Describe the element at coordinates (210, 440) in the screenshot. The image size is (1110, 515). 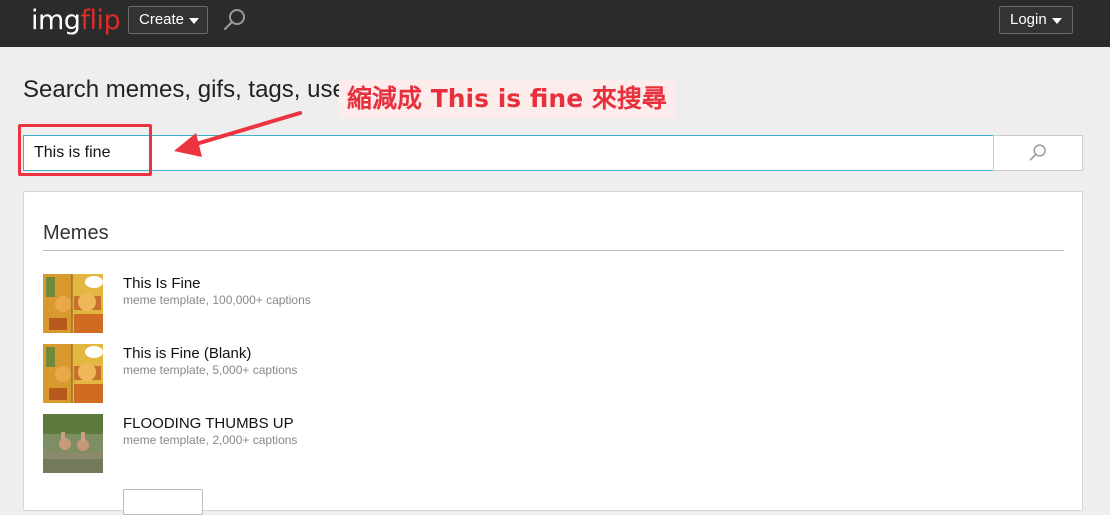
I see `meme-subtitle: meme template, 2,000+ captions` at that location.